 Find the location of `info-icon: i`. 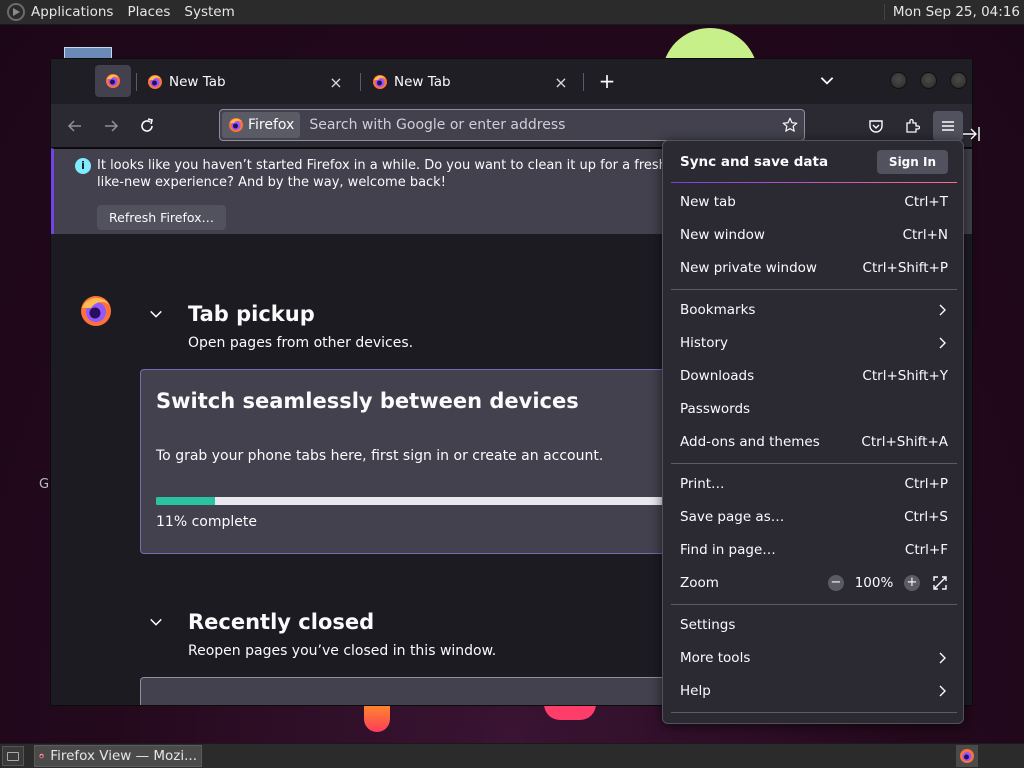

info-icon: i is located at coordinates (83, 166).